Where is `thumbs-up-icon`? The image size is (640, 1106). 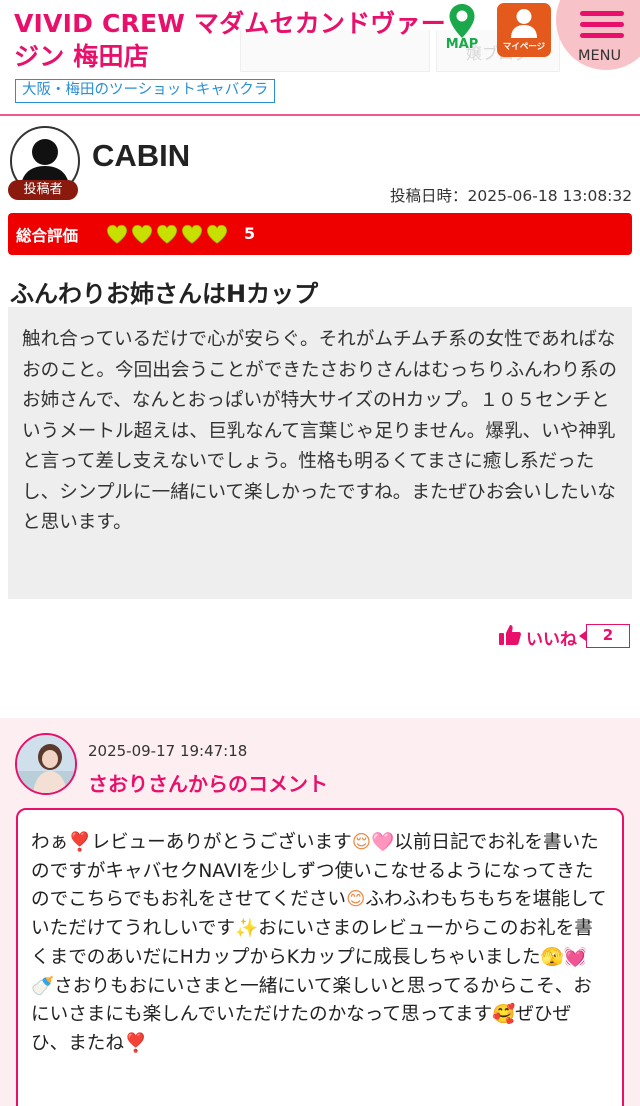 thumbs-up-icon is located at coordinates (510, 635).